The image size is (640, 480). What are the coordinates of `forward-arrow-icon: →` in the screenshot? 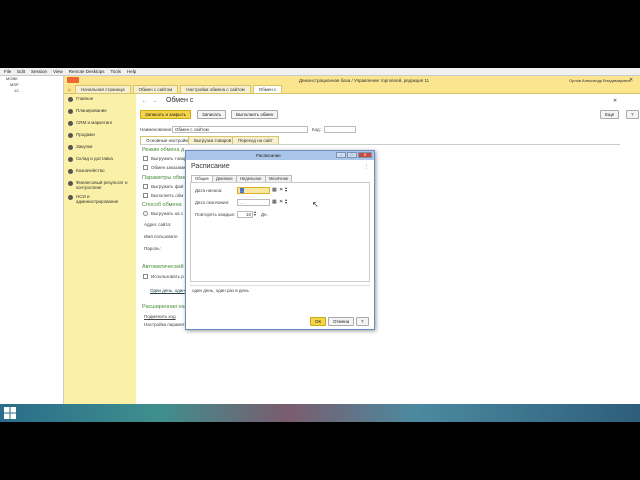 It's located at (154, 101).